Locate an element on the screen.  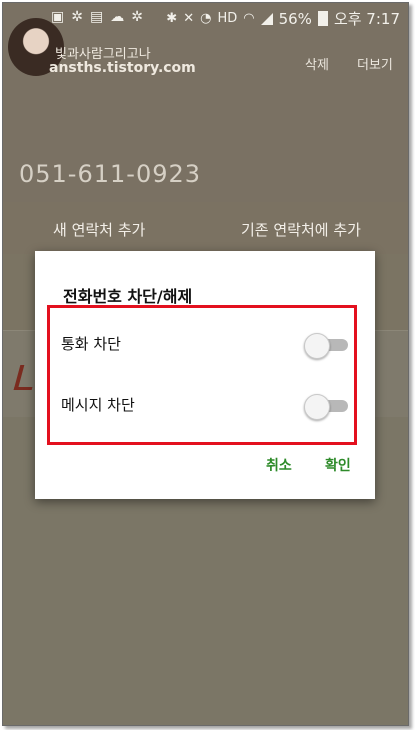
call-block-row: 통화 차단 is located at coordinates (199, 344).